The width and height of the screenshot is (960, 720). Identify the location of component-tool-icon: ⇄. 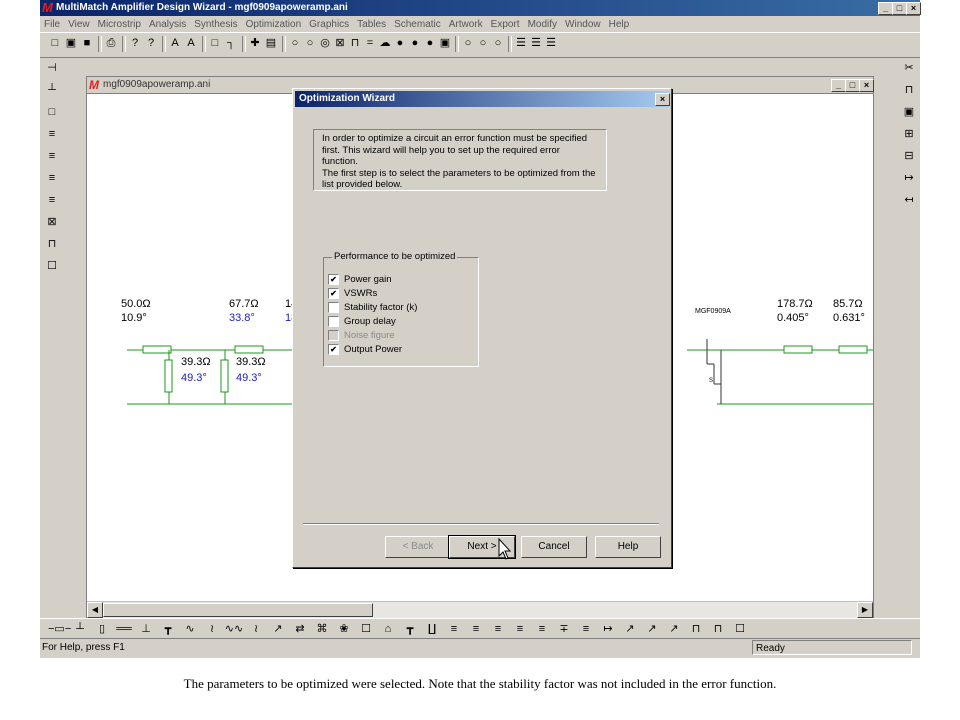
(300, 629).